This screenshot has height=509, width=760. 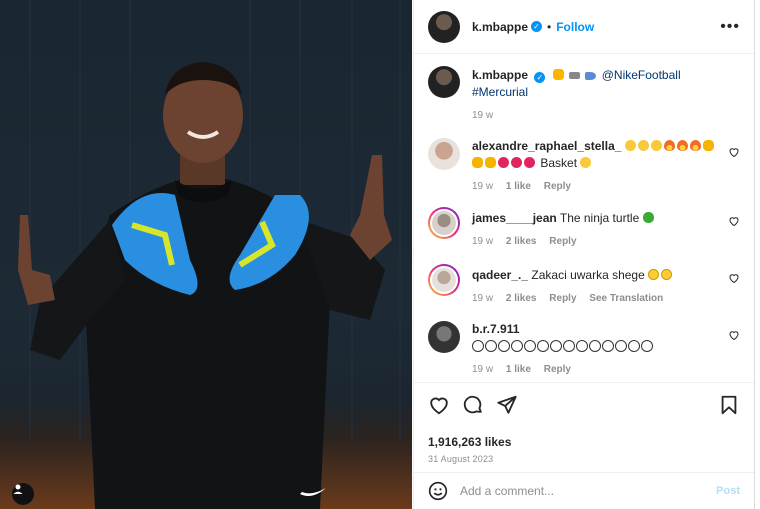 What do you see at coordinates (482, 115) in the screenshot?
I see `caption-time: 19 w` at bounding box center [482, 115].